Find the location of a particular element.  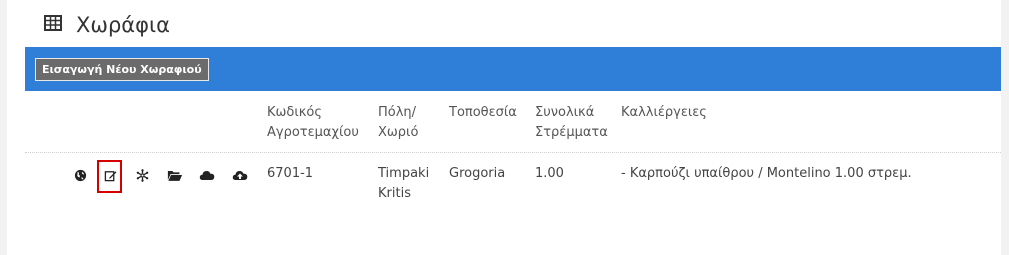

snowflake-icon is located at coordinates (142, 175).